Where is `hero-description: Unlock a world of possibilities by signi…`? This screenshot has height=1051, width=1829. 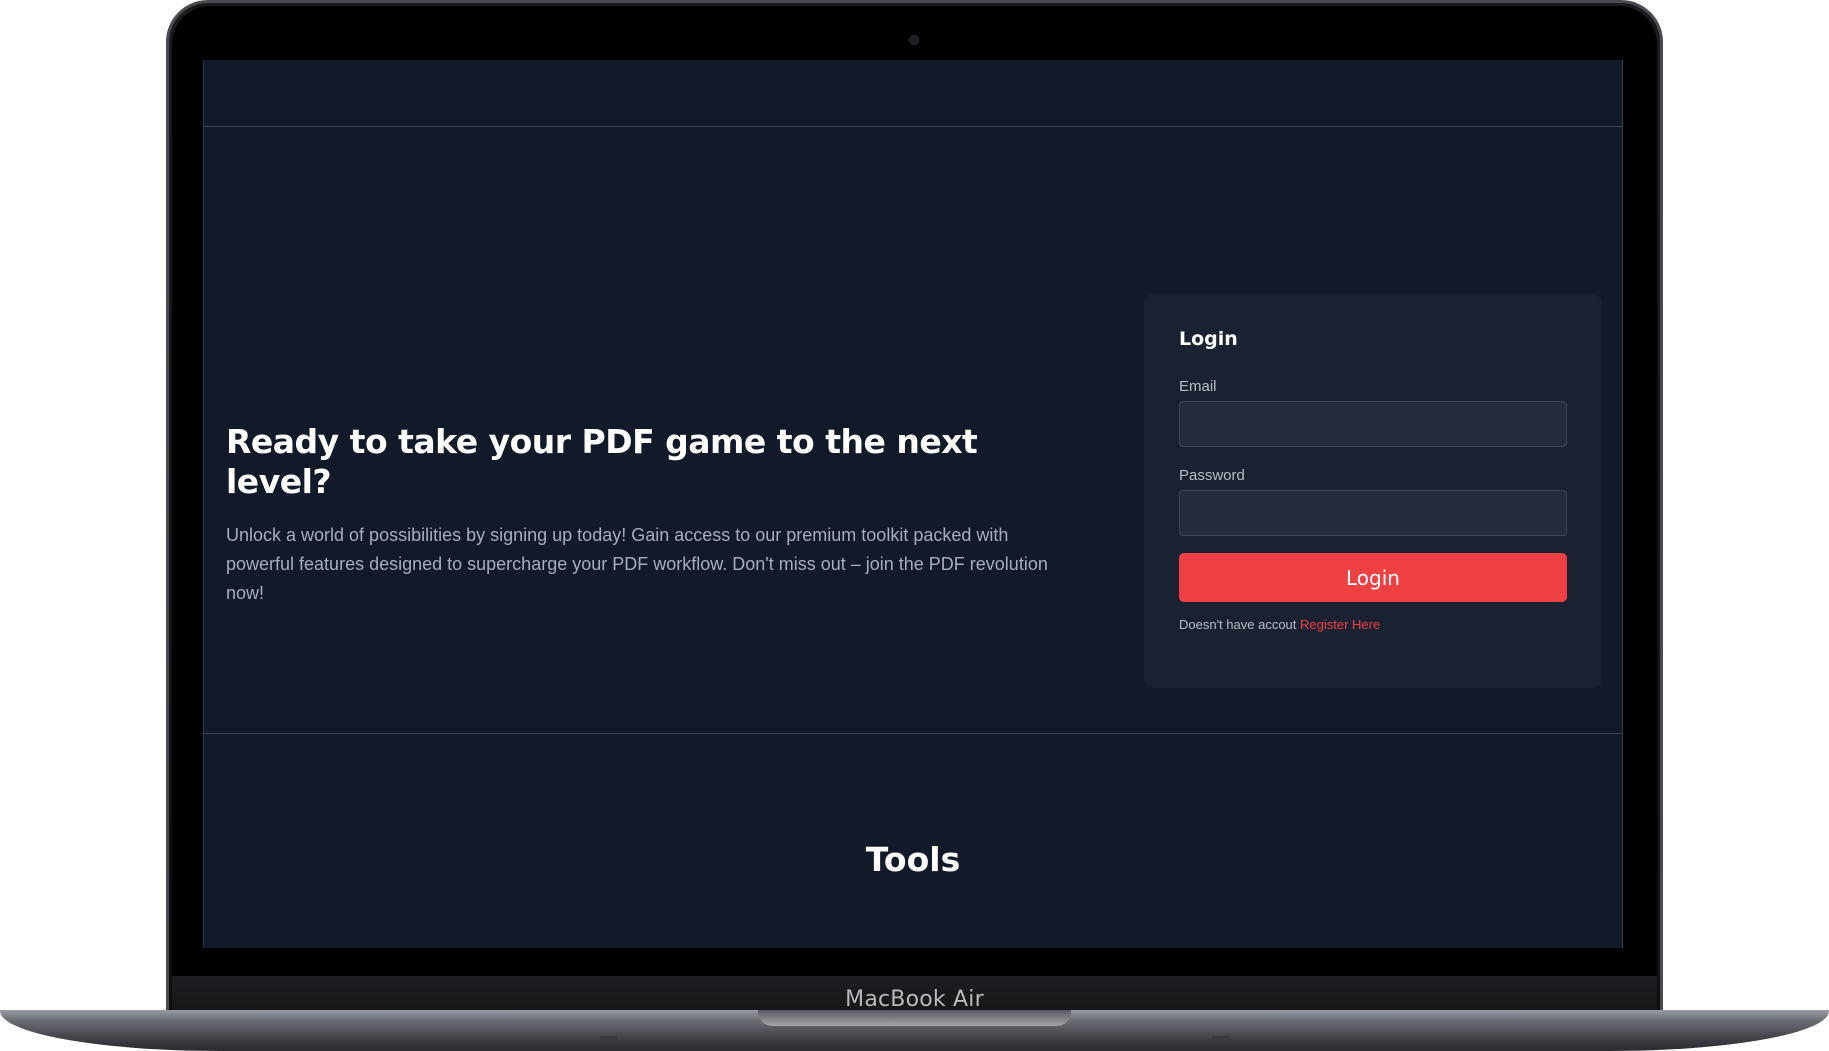 hero-description: Unlock a world of possibilities by signi… is located at coordinates (637, 564).